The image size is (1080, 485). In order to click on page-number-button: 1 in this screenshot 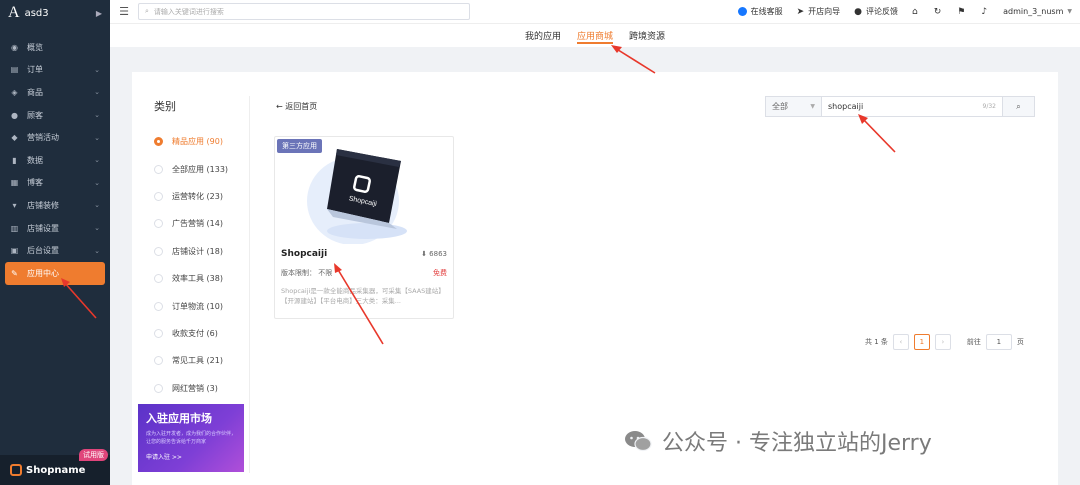, I will do `click(921, 342)`.